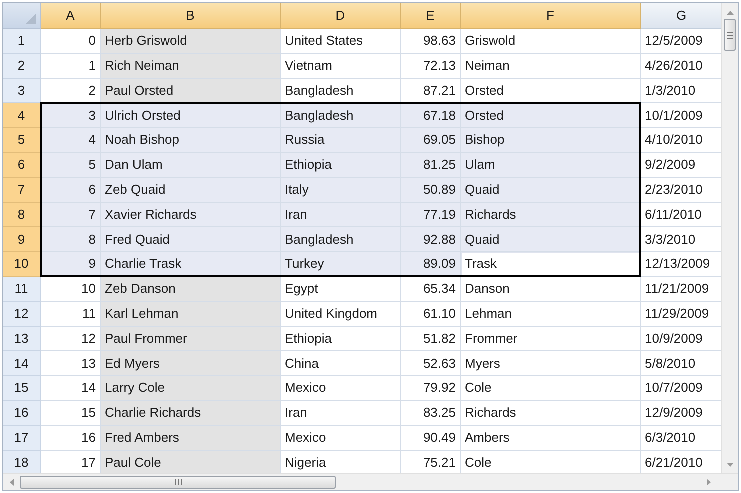  Describe the element at coordinates (729, 238) in the screenshot. I see `vertical-scrollbar` at that location.